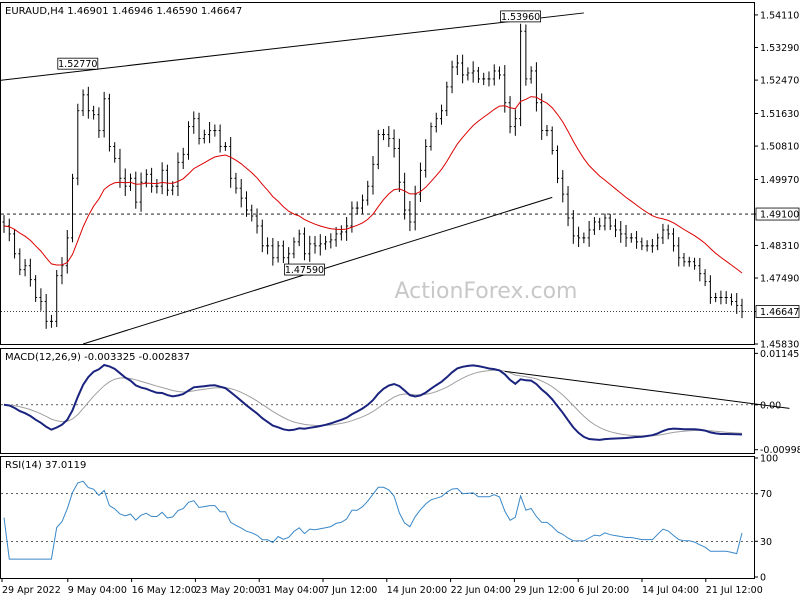  I want to click on rsi-line, so click(373, 520).